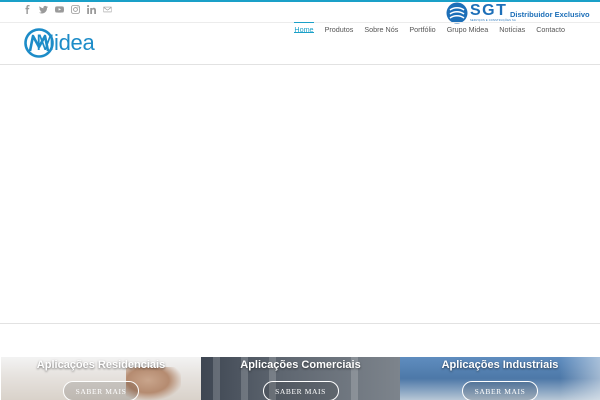 The width and height of the screenshot is (600, 400). What do you see at coordinates (91, 9) in the screenshot?
I see `linkedin-icon` at bounding box center [91, 9].